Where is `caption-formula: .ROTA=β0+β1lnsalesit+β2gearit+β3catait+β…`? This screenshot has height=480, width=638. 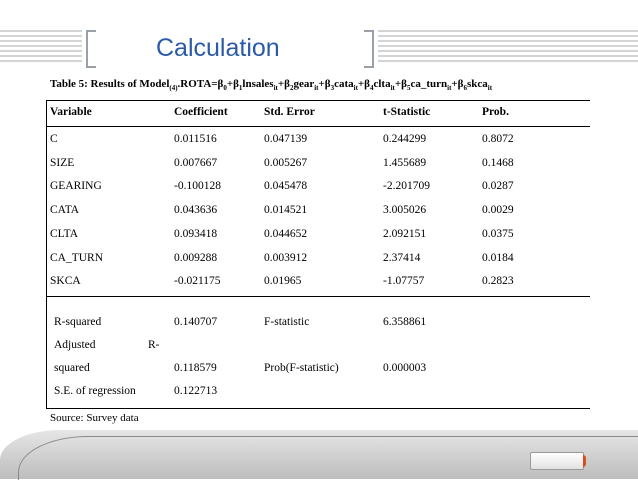
caption-formula: .ROTA=β0+β1lnsalesit+β2gearit+β3catait+β… is located at coordinates (335, 85).